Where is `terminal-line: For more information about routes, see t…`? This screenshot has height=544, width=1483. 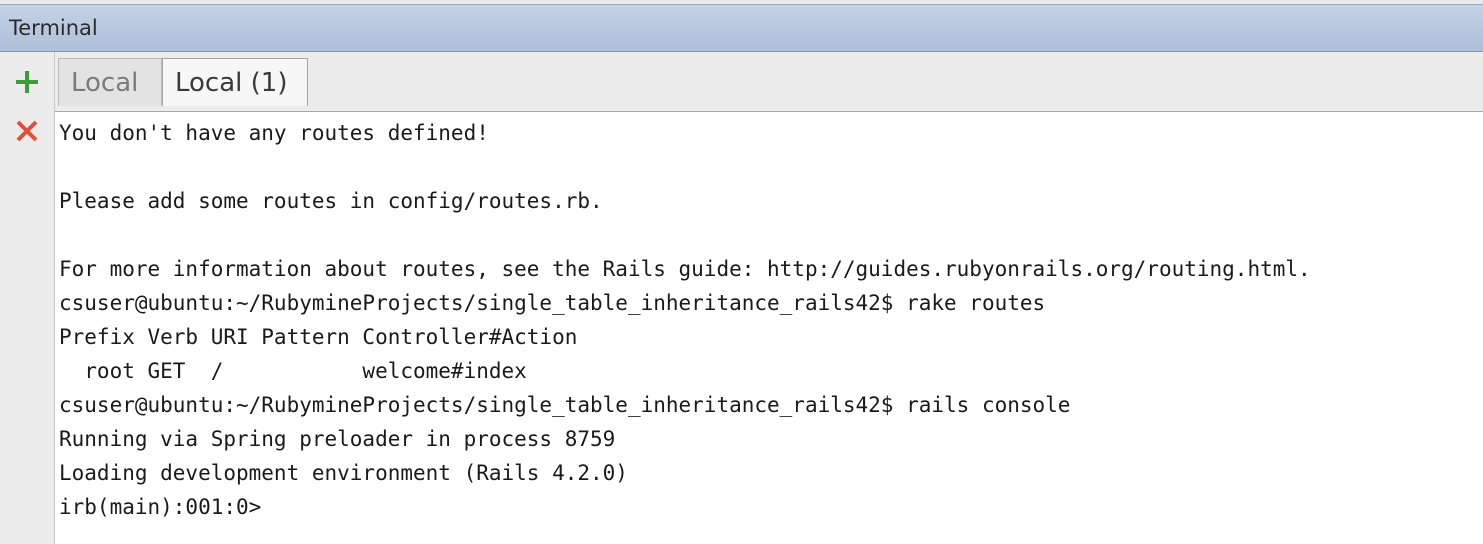 terminal-line: For more information about routes, see t… is located at coordinates (685, 269).